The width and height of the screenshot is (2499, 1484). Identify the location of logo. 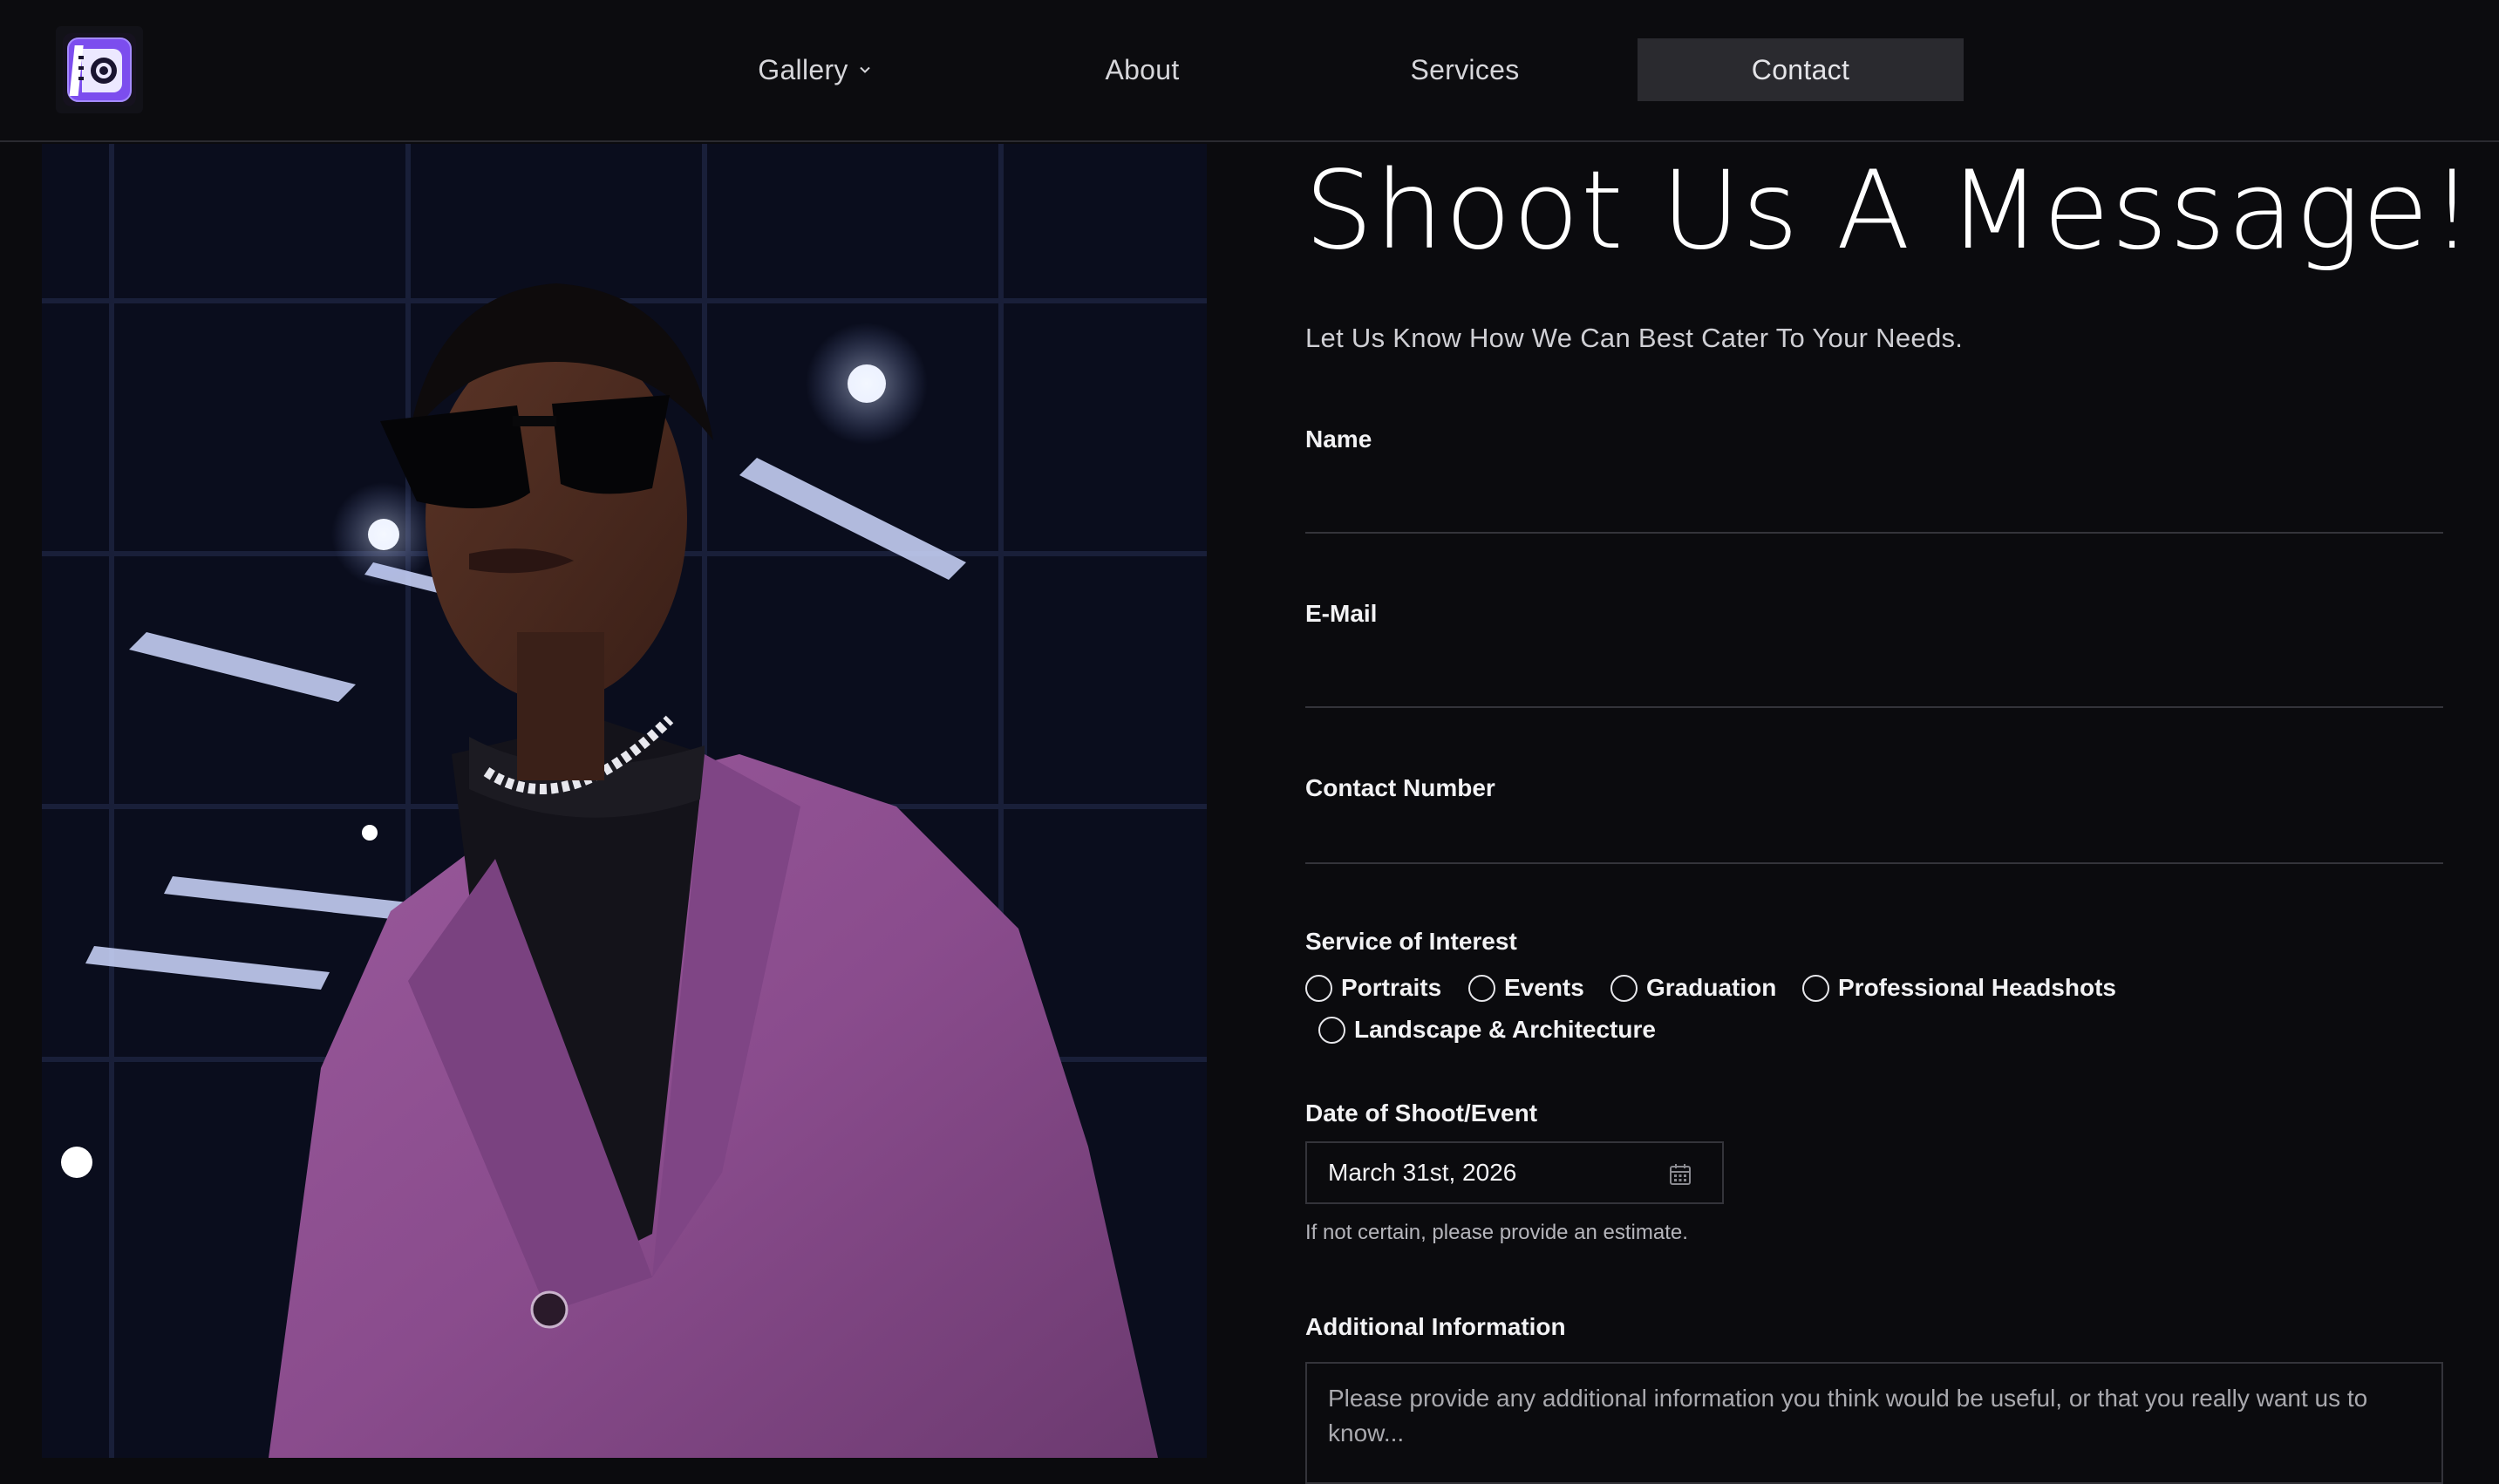
(99, 69).